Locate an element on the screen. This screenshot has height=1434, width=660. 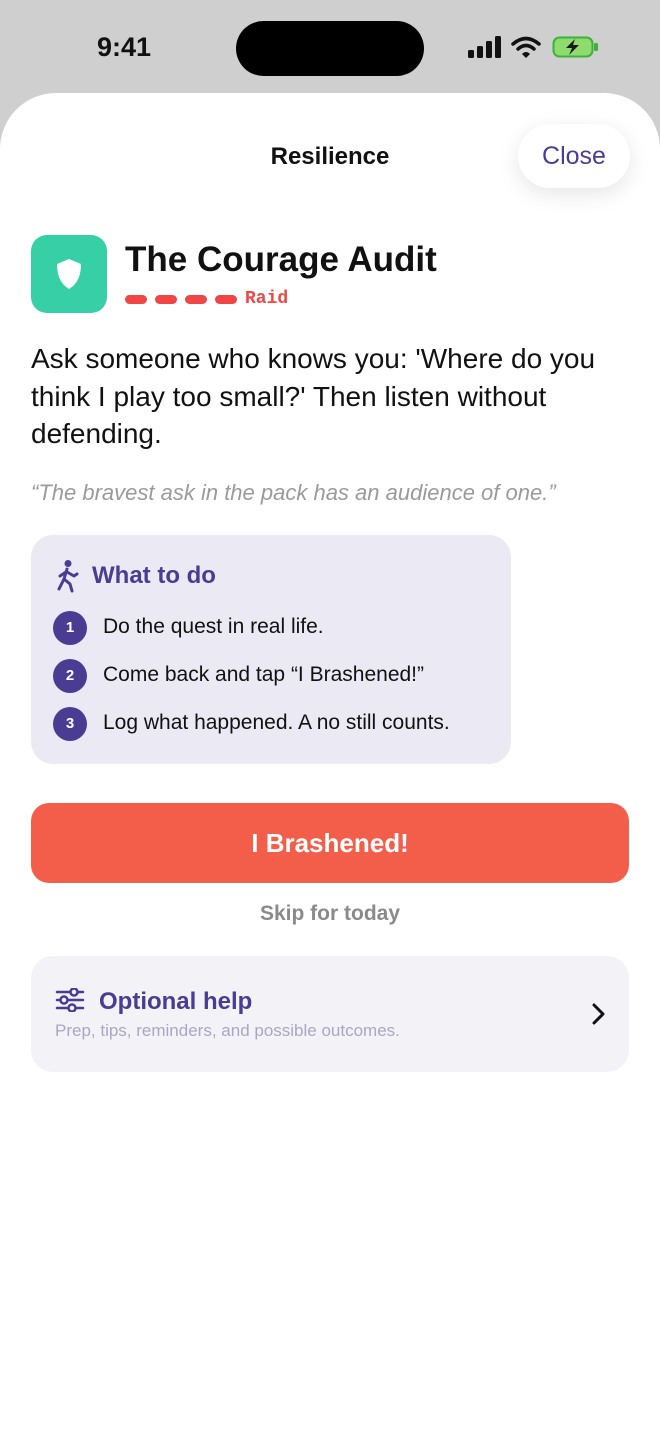
step-number: 3 is located at coordinates (70, 724).